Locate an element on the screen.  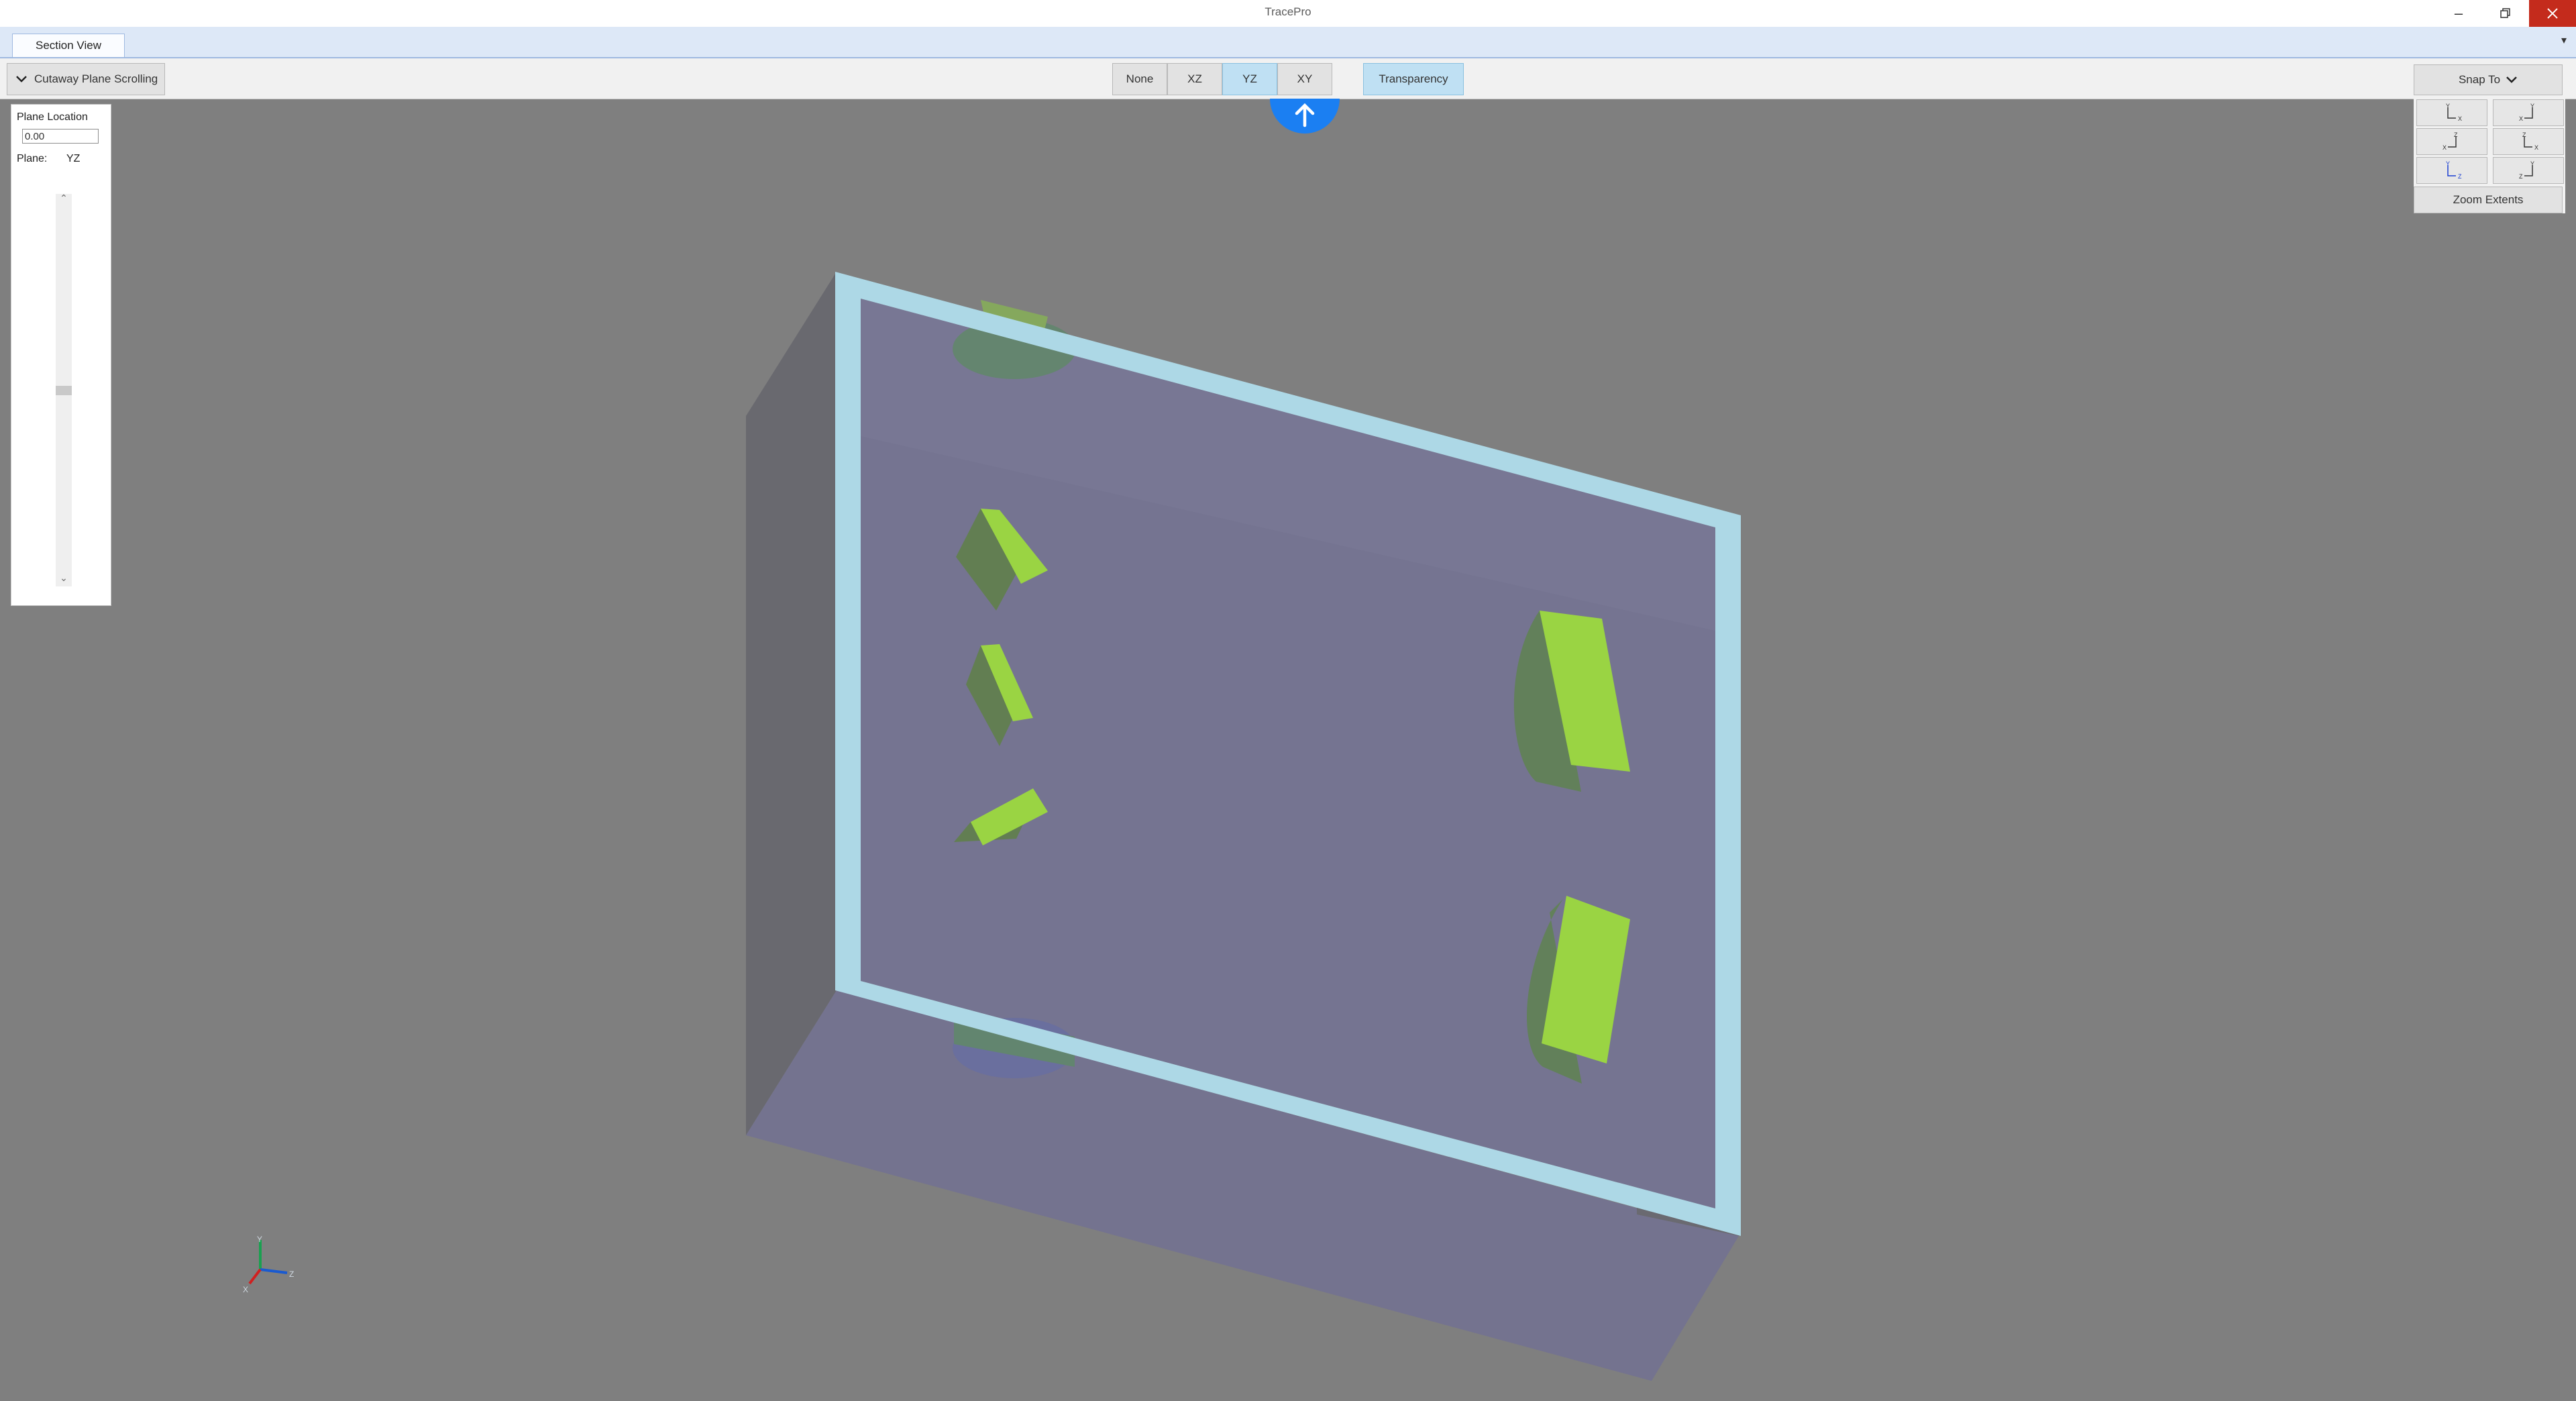
cutaway-plane-scrolling-toggle: Cutaway Plane Scrolling is located at coordinates (86, 79).